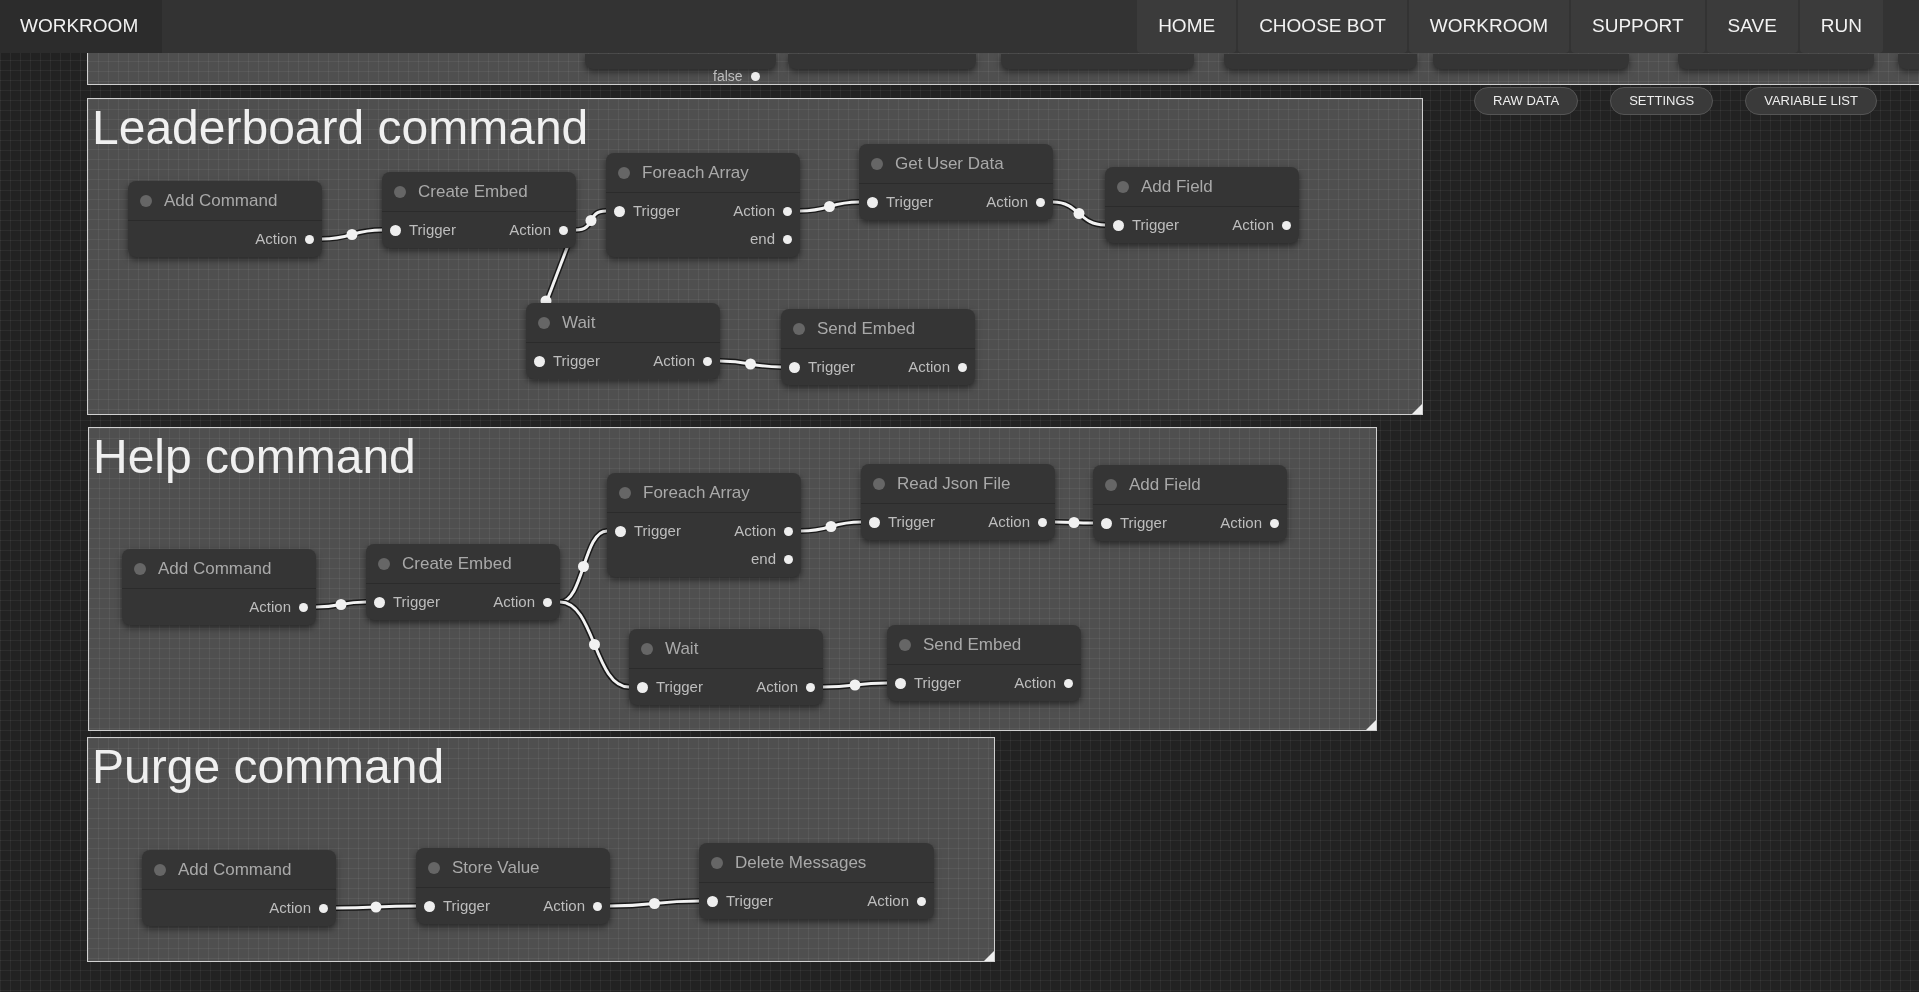 This screenshot has height=992, width=1919. I want to click on nav-button: HOME, so click(1187, 26).